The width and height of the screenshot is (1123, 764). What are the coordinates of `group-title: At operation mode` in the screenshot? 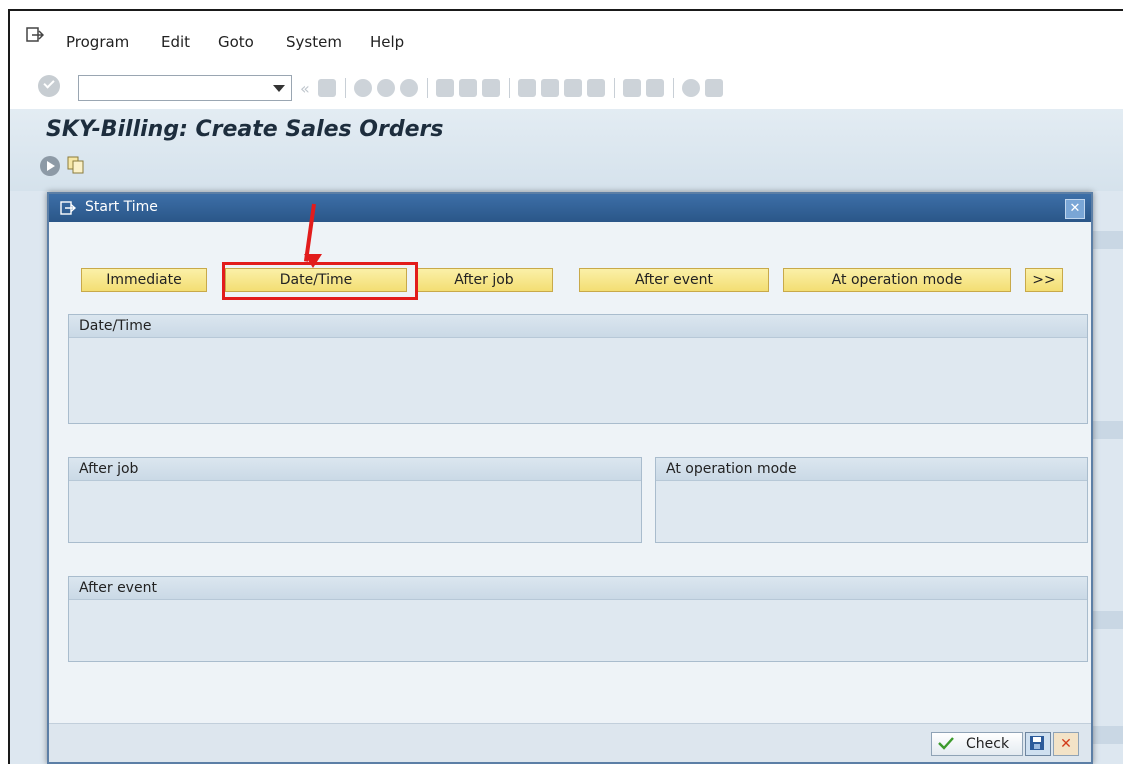 It's located at (871, 469).